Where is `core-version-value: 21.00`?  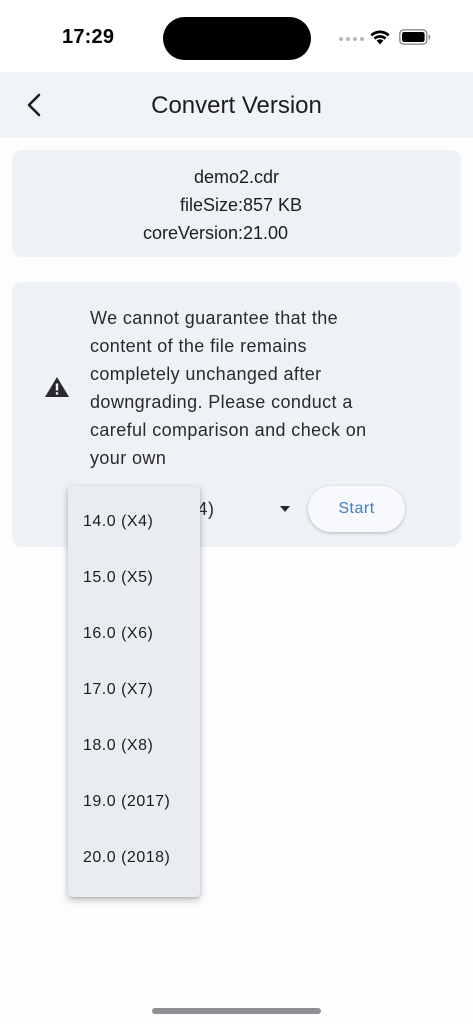
core-version-value: 21.00 is located at coordinates (266, 233).